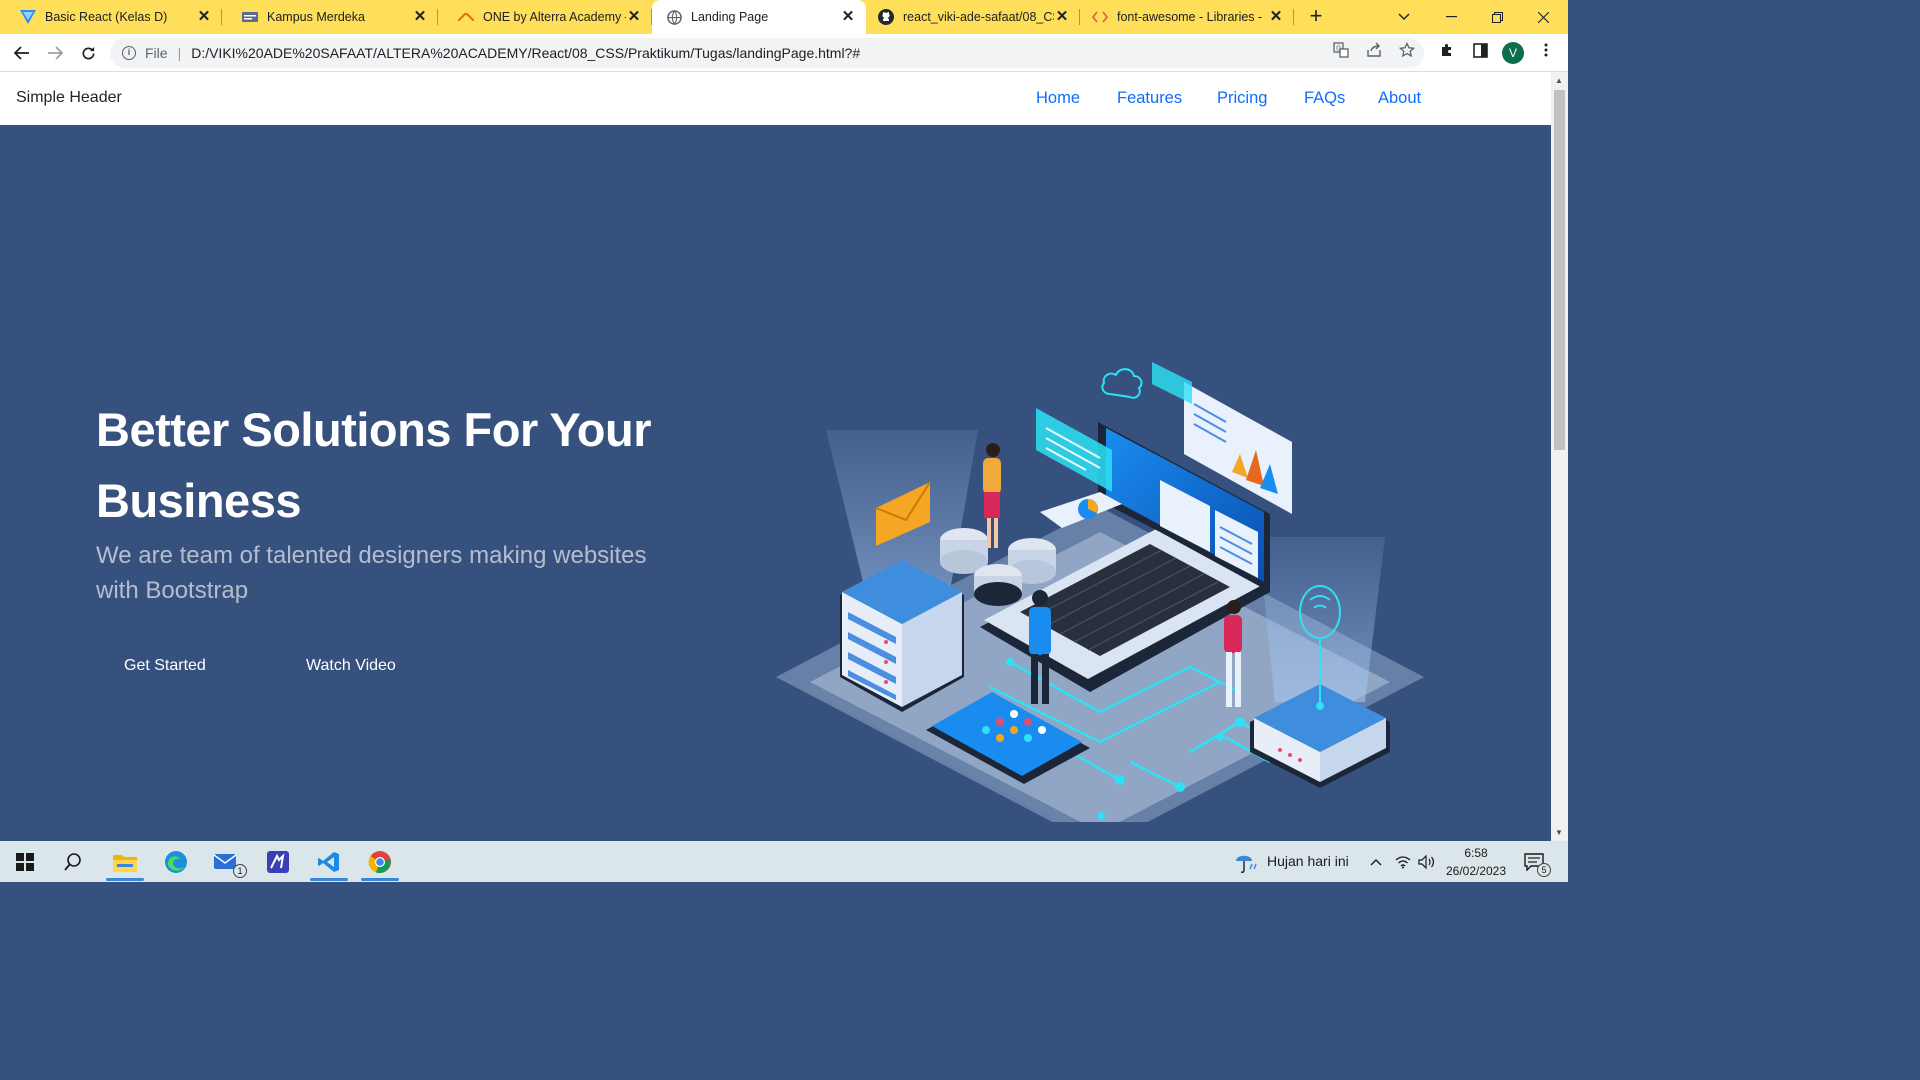 The width and height of the screenshot is (1920, 1080). What do you see at coordinates (674, 17) in the screenshot?
I see `globe-icon` at bounding box center [674, 17].